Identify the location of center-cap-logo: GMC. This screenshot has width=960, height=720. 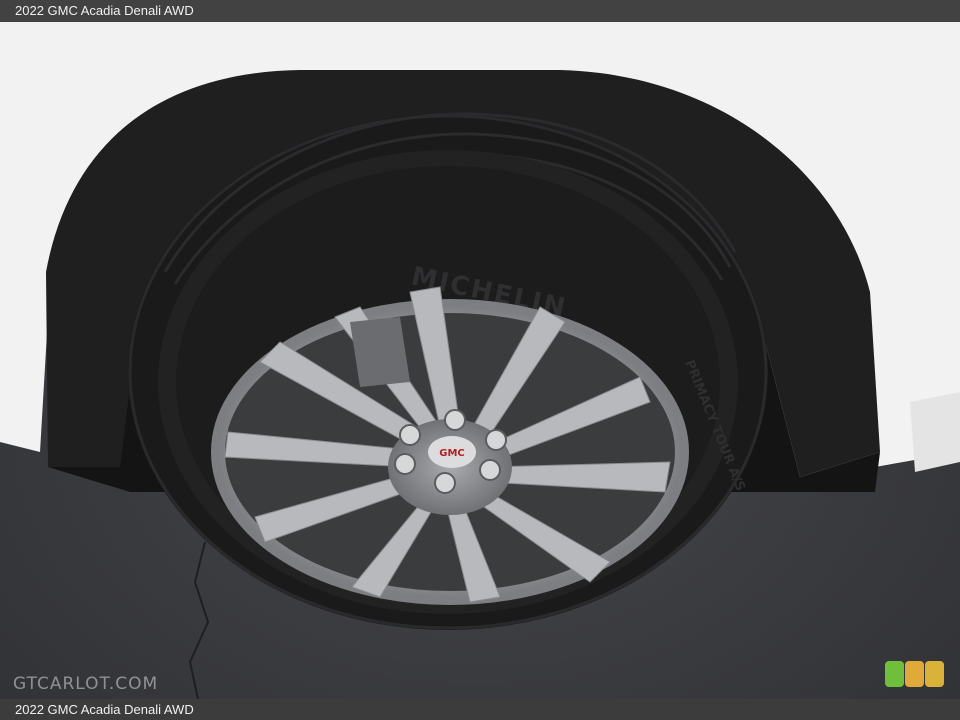
(452, 453).